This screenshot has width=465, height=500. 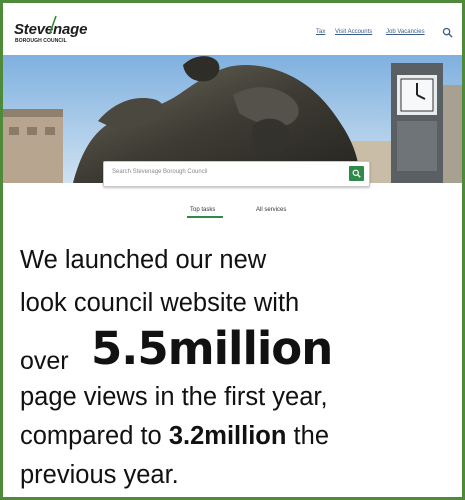 I want to click on tab-top-tasks: Top tasks, so click(x=202, y=210).